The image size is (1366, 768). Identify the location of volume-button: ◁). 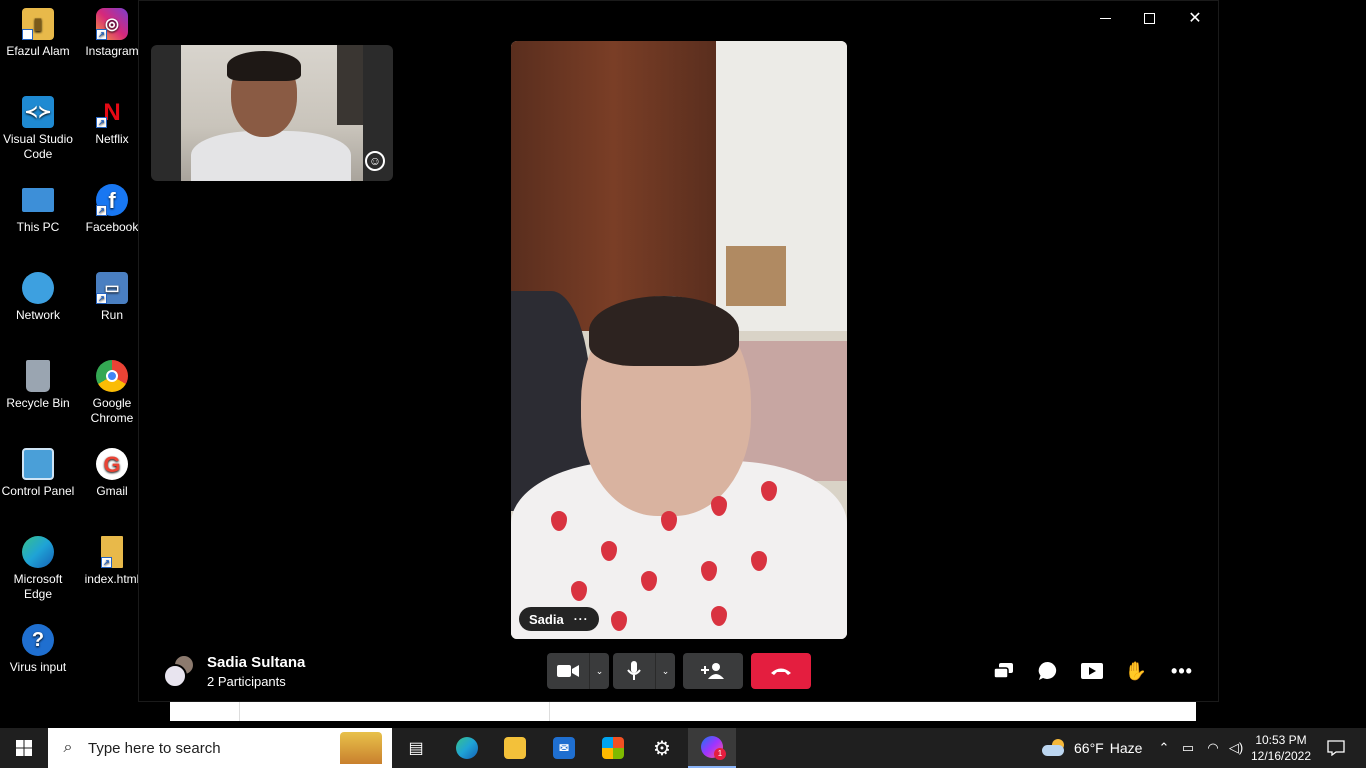
(1236, 748).